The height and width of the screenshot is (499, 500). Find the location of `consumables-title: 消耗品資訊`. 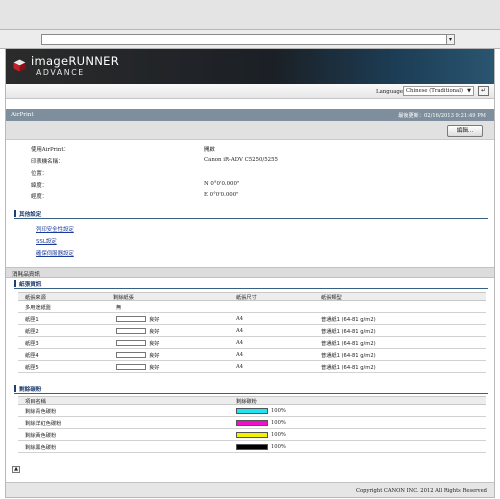

consumables-title: 消耗品資訊 is located at coordinates (26, 275).